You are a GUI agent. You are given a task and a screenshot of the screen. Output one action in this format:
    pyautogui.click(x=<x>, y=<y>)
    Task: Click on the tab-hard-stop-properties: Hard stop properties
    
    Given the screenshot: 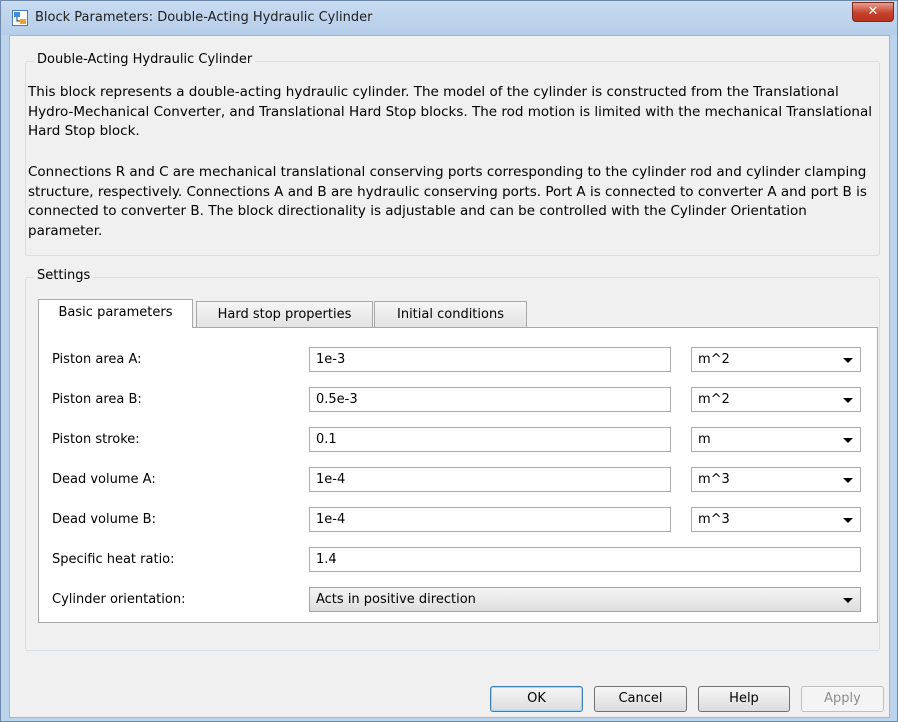 What is the action you would take?
    pyautogui.click(x=284, y=314)
    